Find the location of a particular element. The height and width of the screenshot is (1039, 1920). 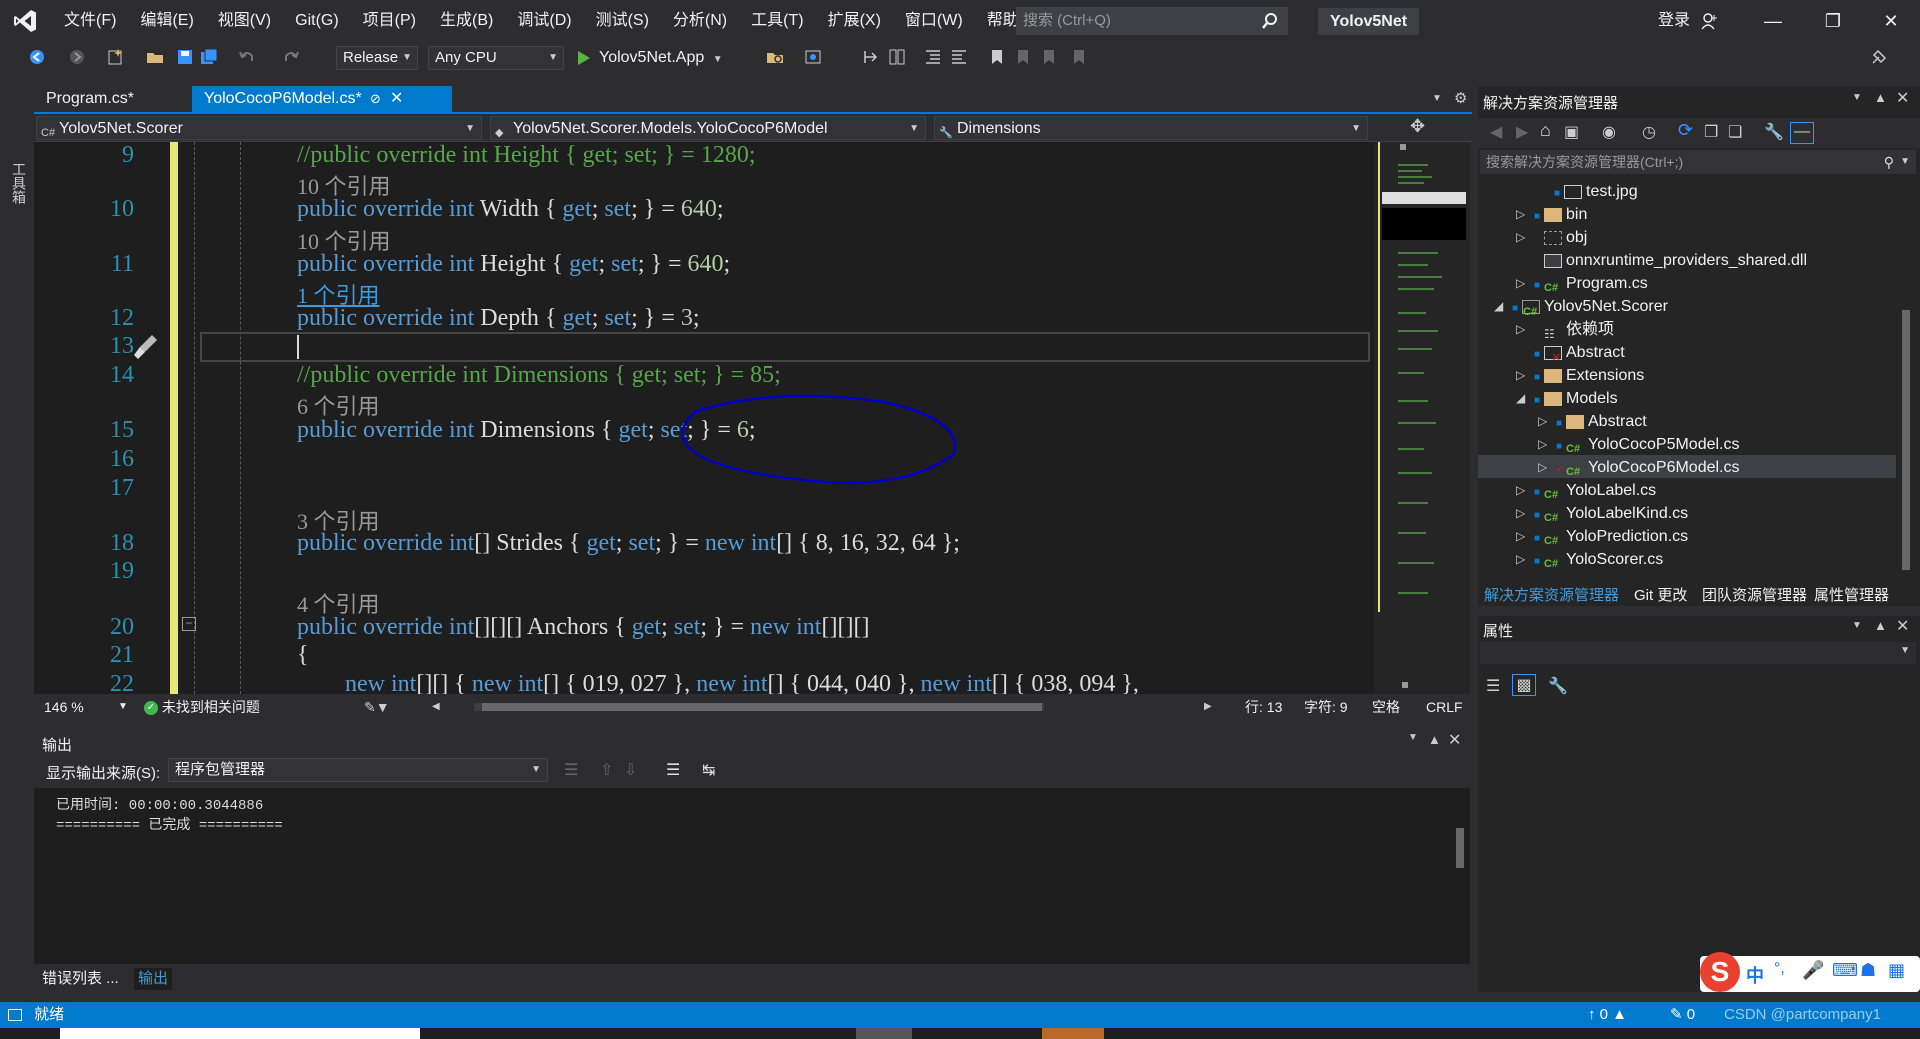

alphabetical-icon: ▩ is located at coordinates (1524, 685).